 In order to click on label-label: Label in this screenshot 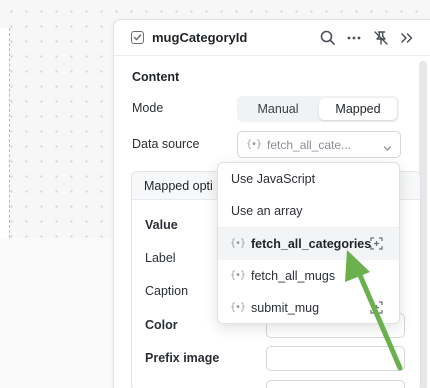, I will do `click(160, 258)`.